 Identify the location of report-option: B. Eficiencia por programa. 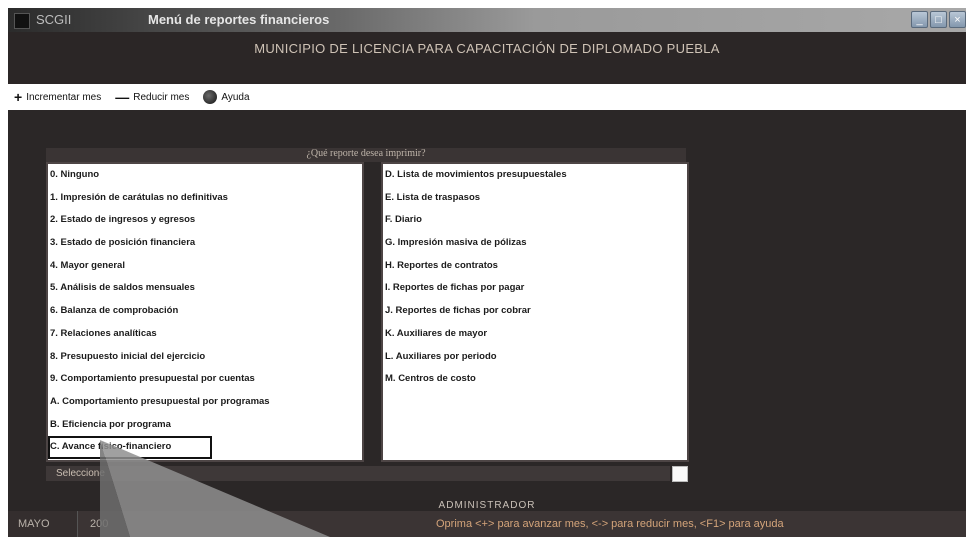
(205, 425).